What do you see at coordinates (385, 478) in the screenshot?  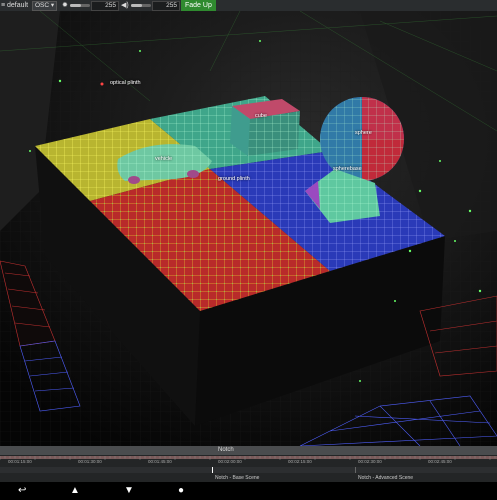 I see `clip-advanced-scene: Notch - Advanced Scene` at bounding box center [385, 478].